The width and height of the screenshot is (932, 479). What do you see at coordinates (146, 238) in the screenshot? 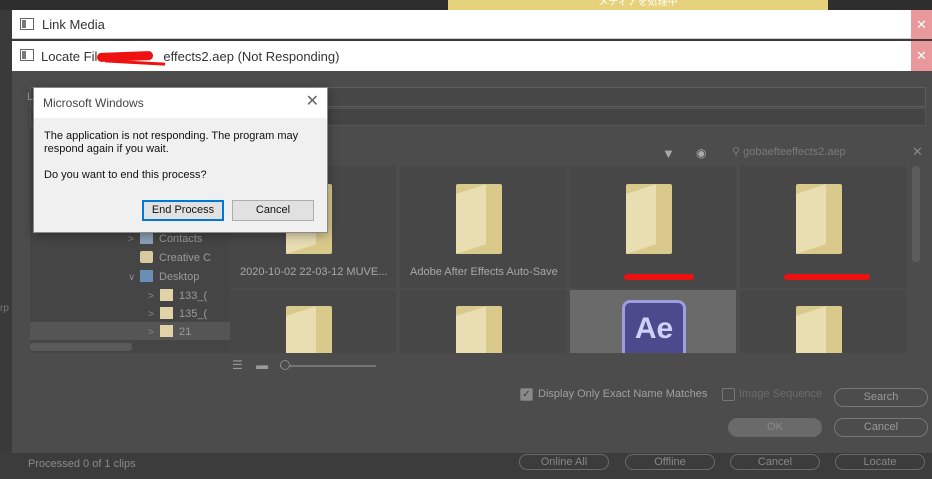
I see `contacts-icon` at bounding box center [146, 238].